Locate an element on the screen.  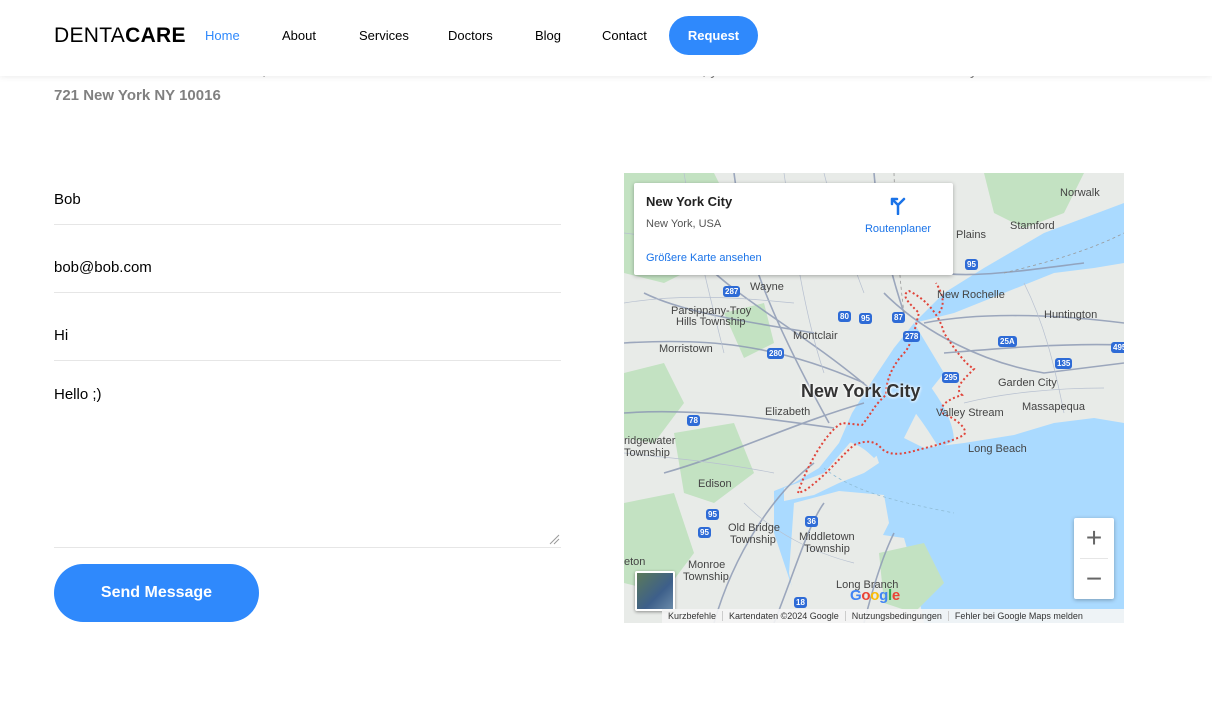
map-label-new-rochelle: New Rochelle is located at coordinates (971, 295).